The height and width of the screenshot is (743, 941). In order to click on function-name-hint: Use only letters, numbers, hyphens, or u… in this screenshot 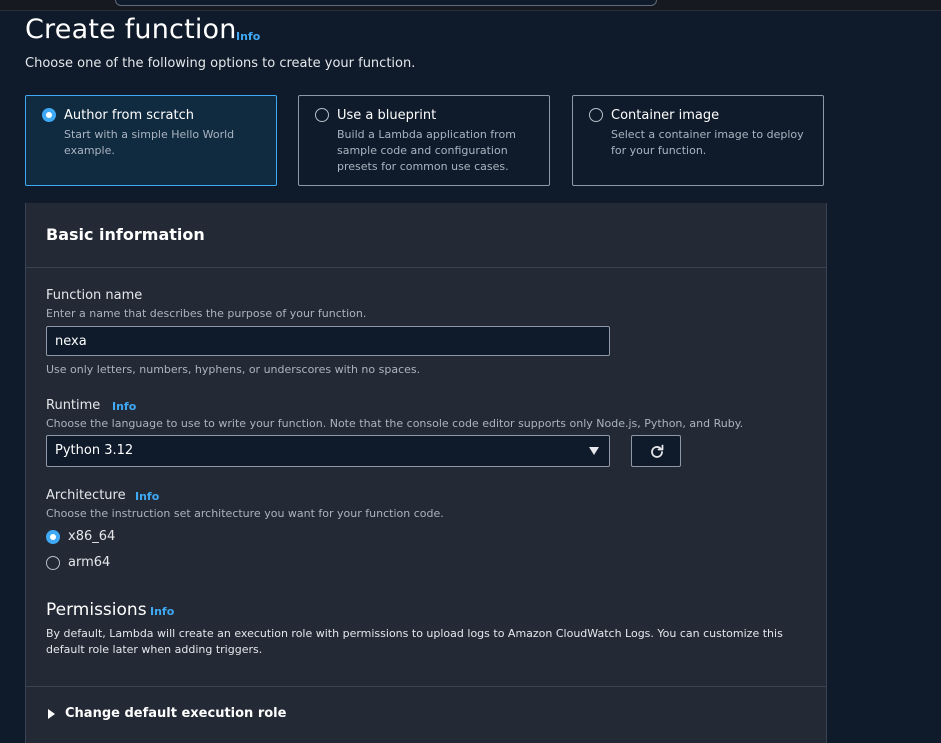, I will do `click(233, 369)`.